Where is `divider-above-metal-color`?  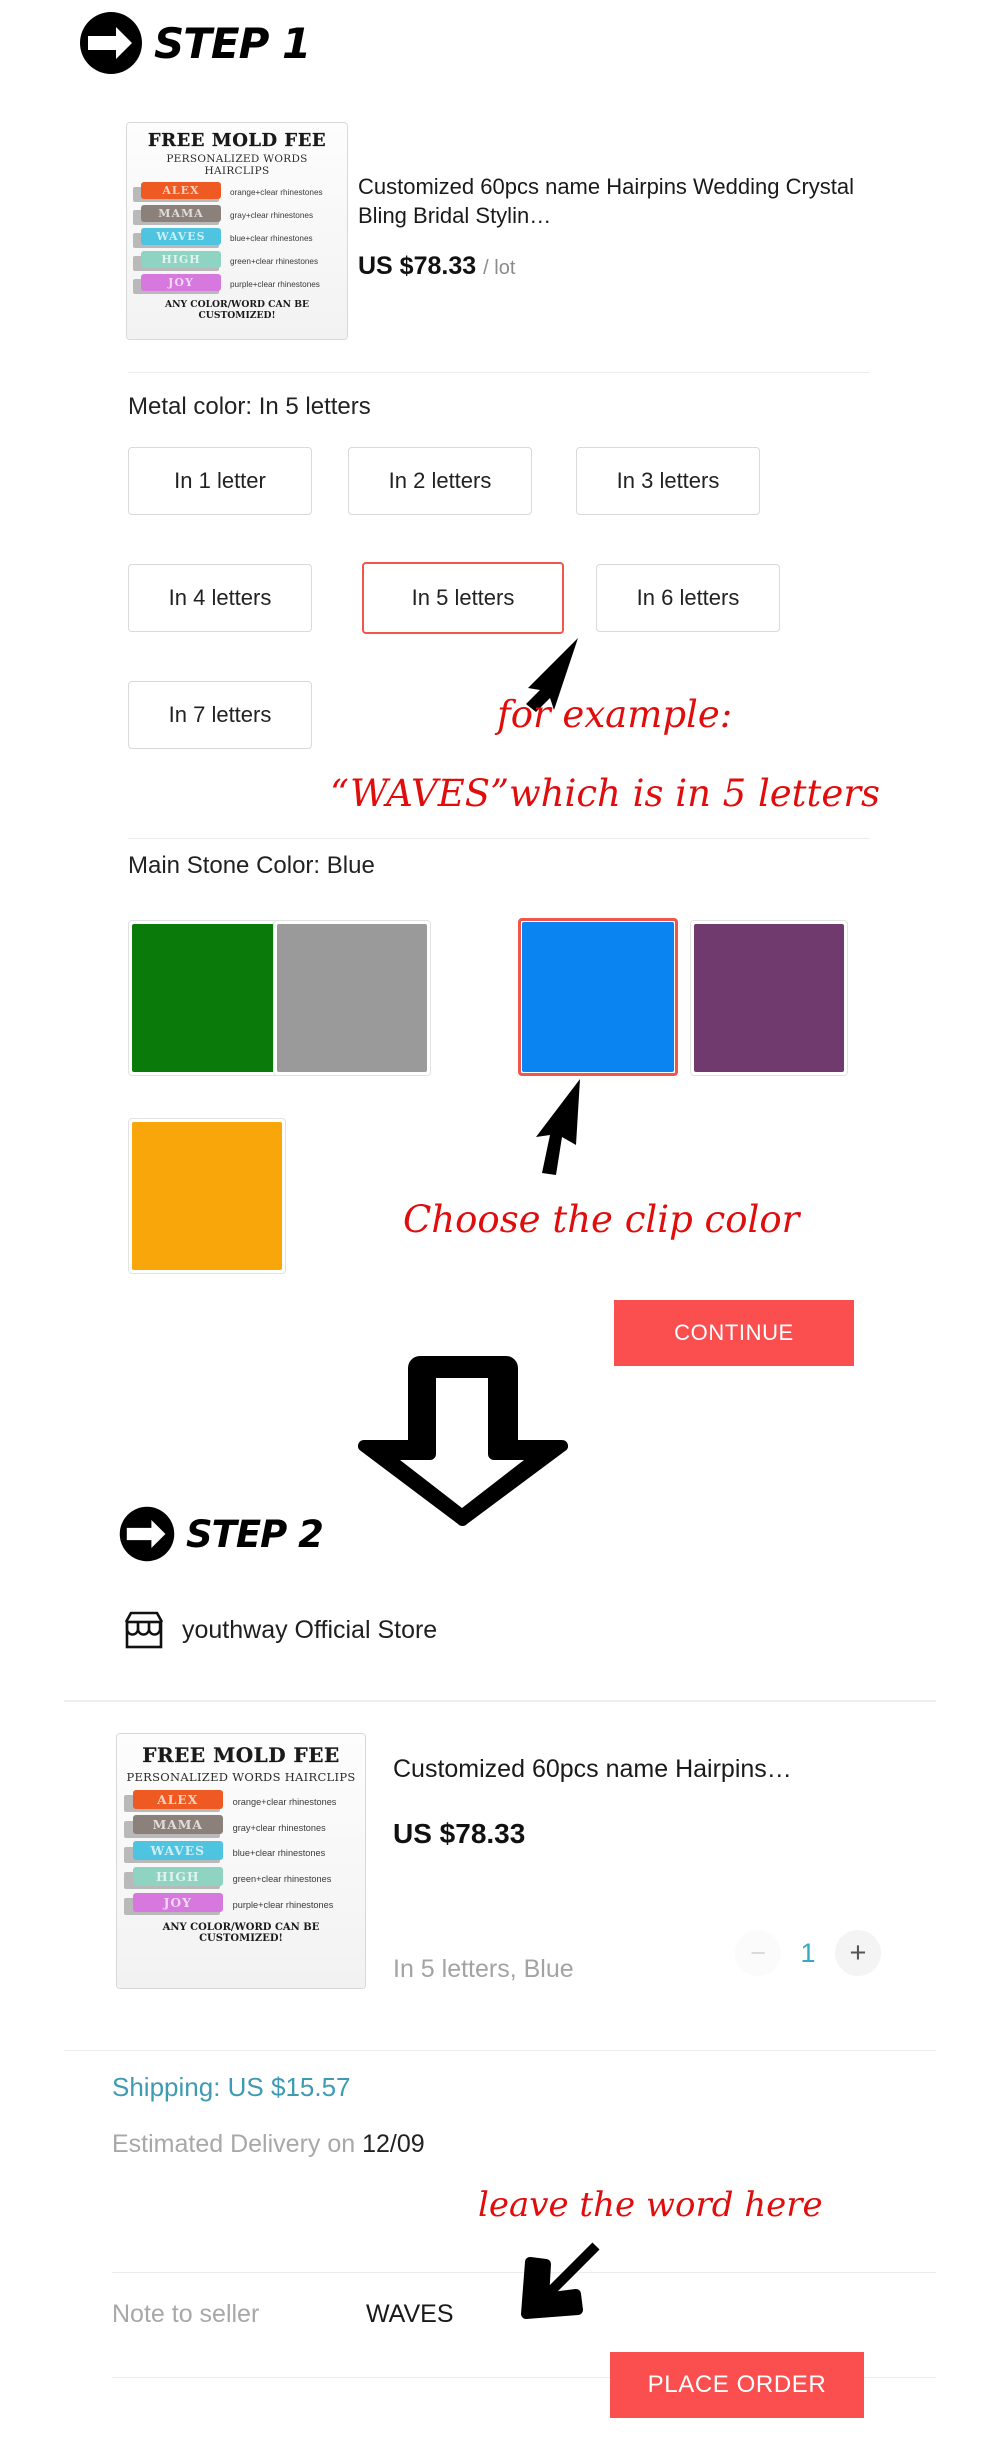 divider-above-metal-color is located at coordinates (499, 372).